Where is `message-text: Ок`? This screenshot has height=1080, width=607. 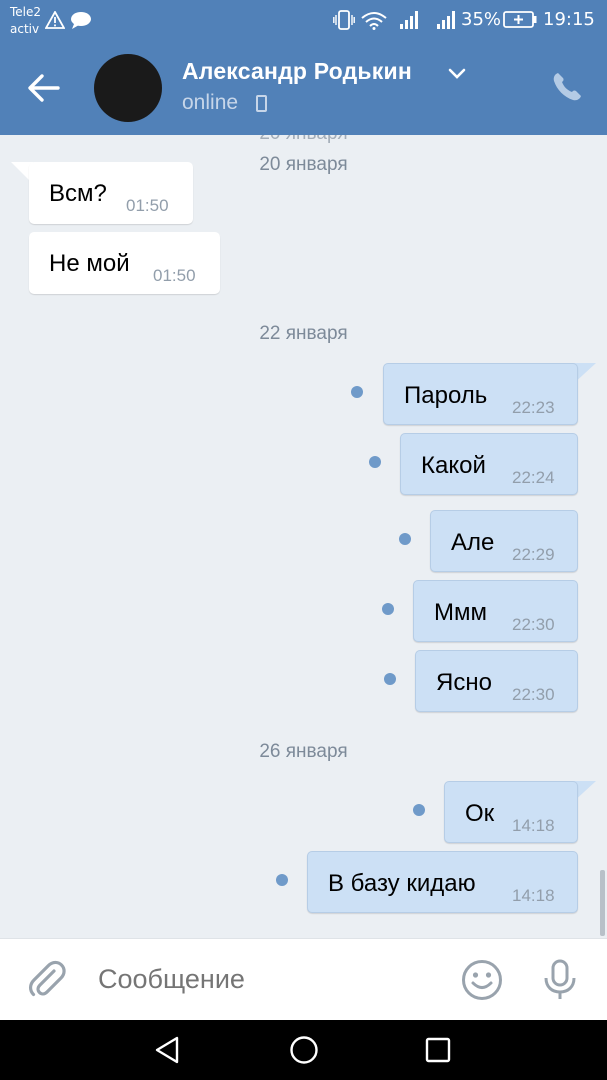 message-text: Ок is located at coordinates (480, 813).